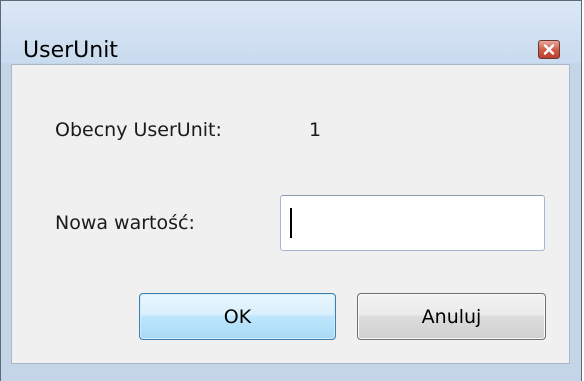  I want to click on text-caret, so click(291, 223).